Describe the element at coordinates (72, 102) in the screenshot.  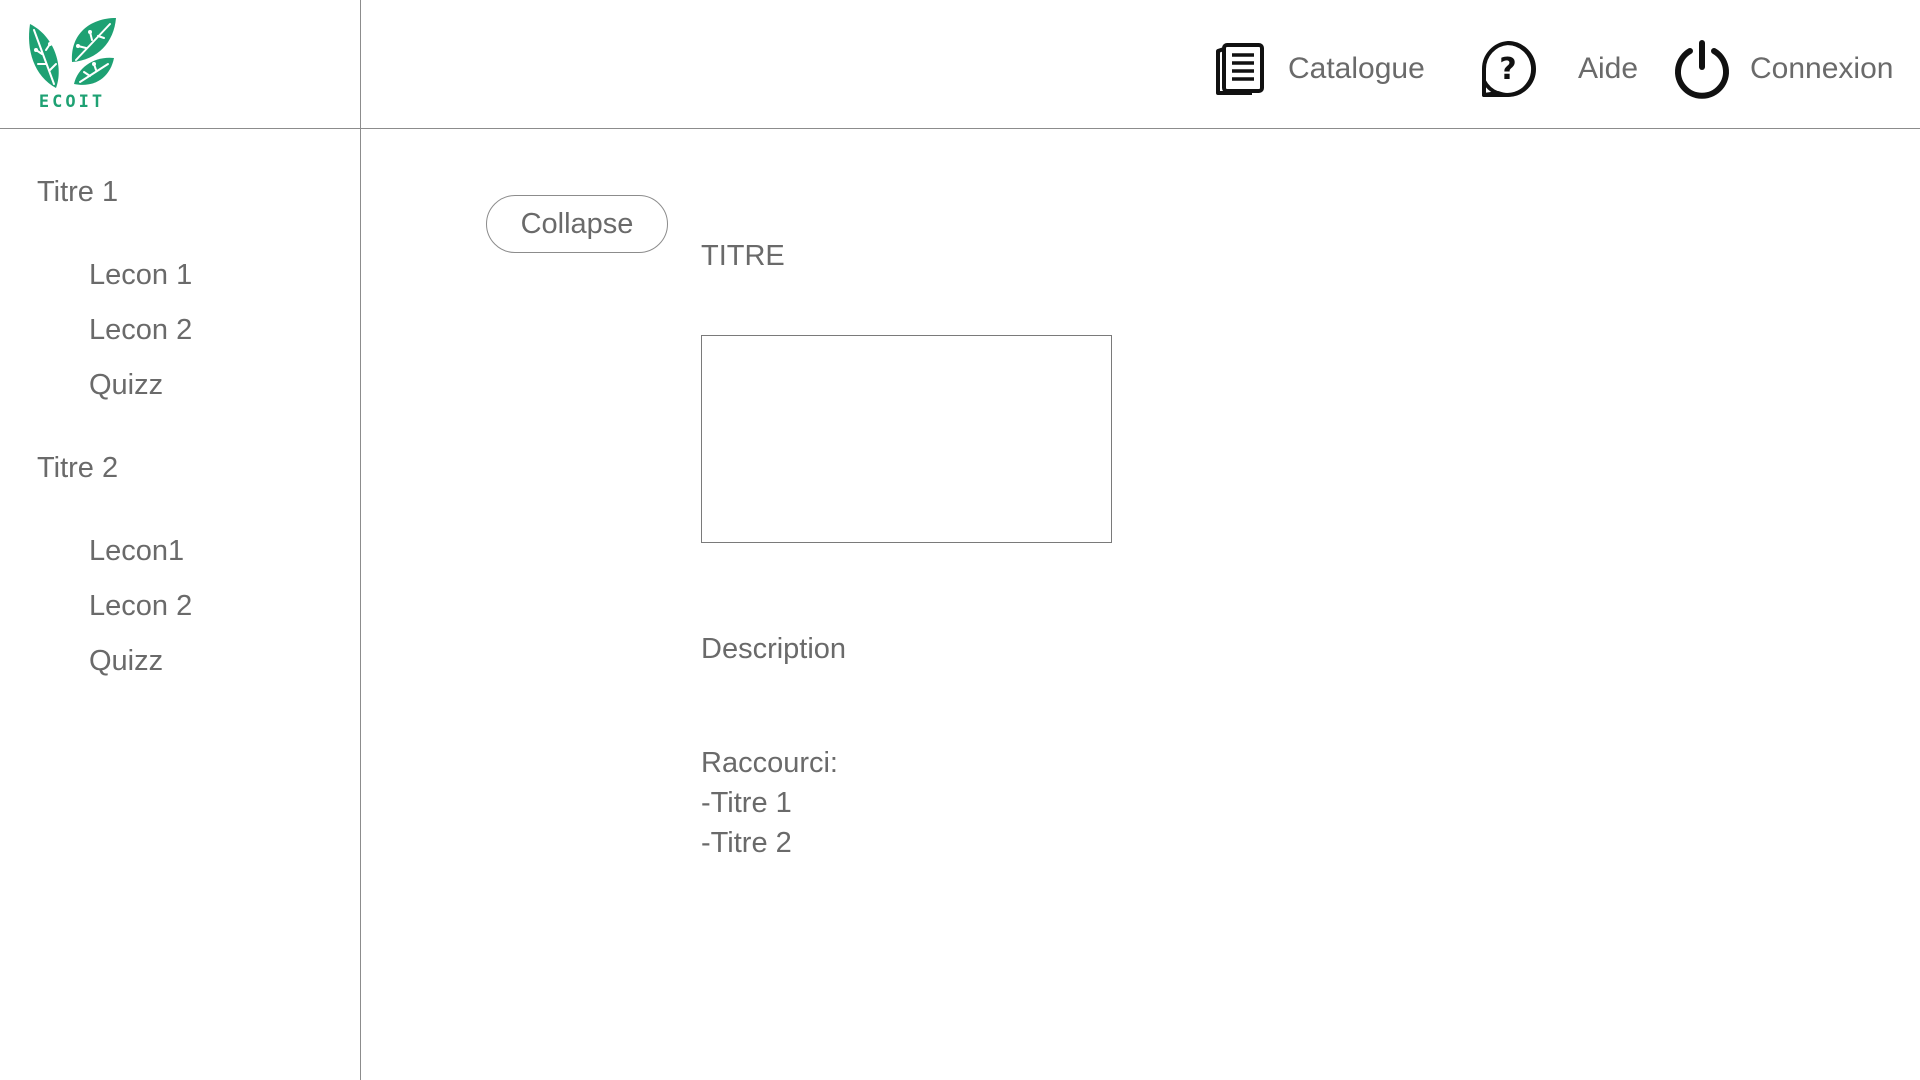
I see `logo-text: ECOIT` at that location.